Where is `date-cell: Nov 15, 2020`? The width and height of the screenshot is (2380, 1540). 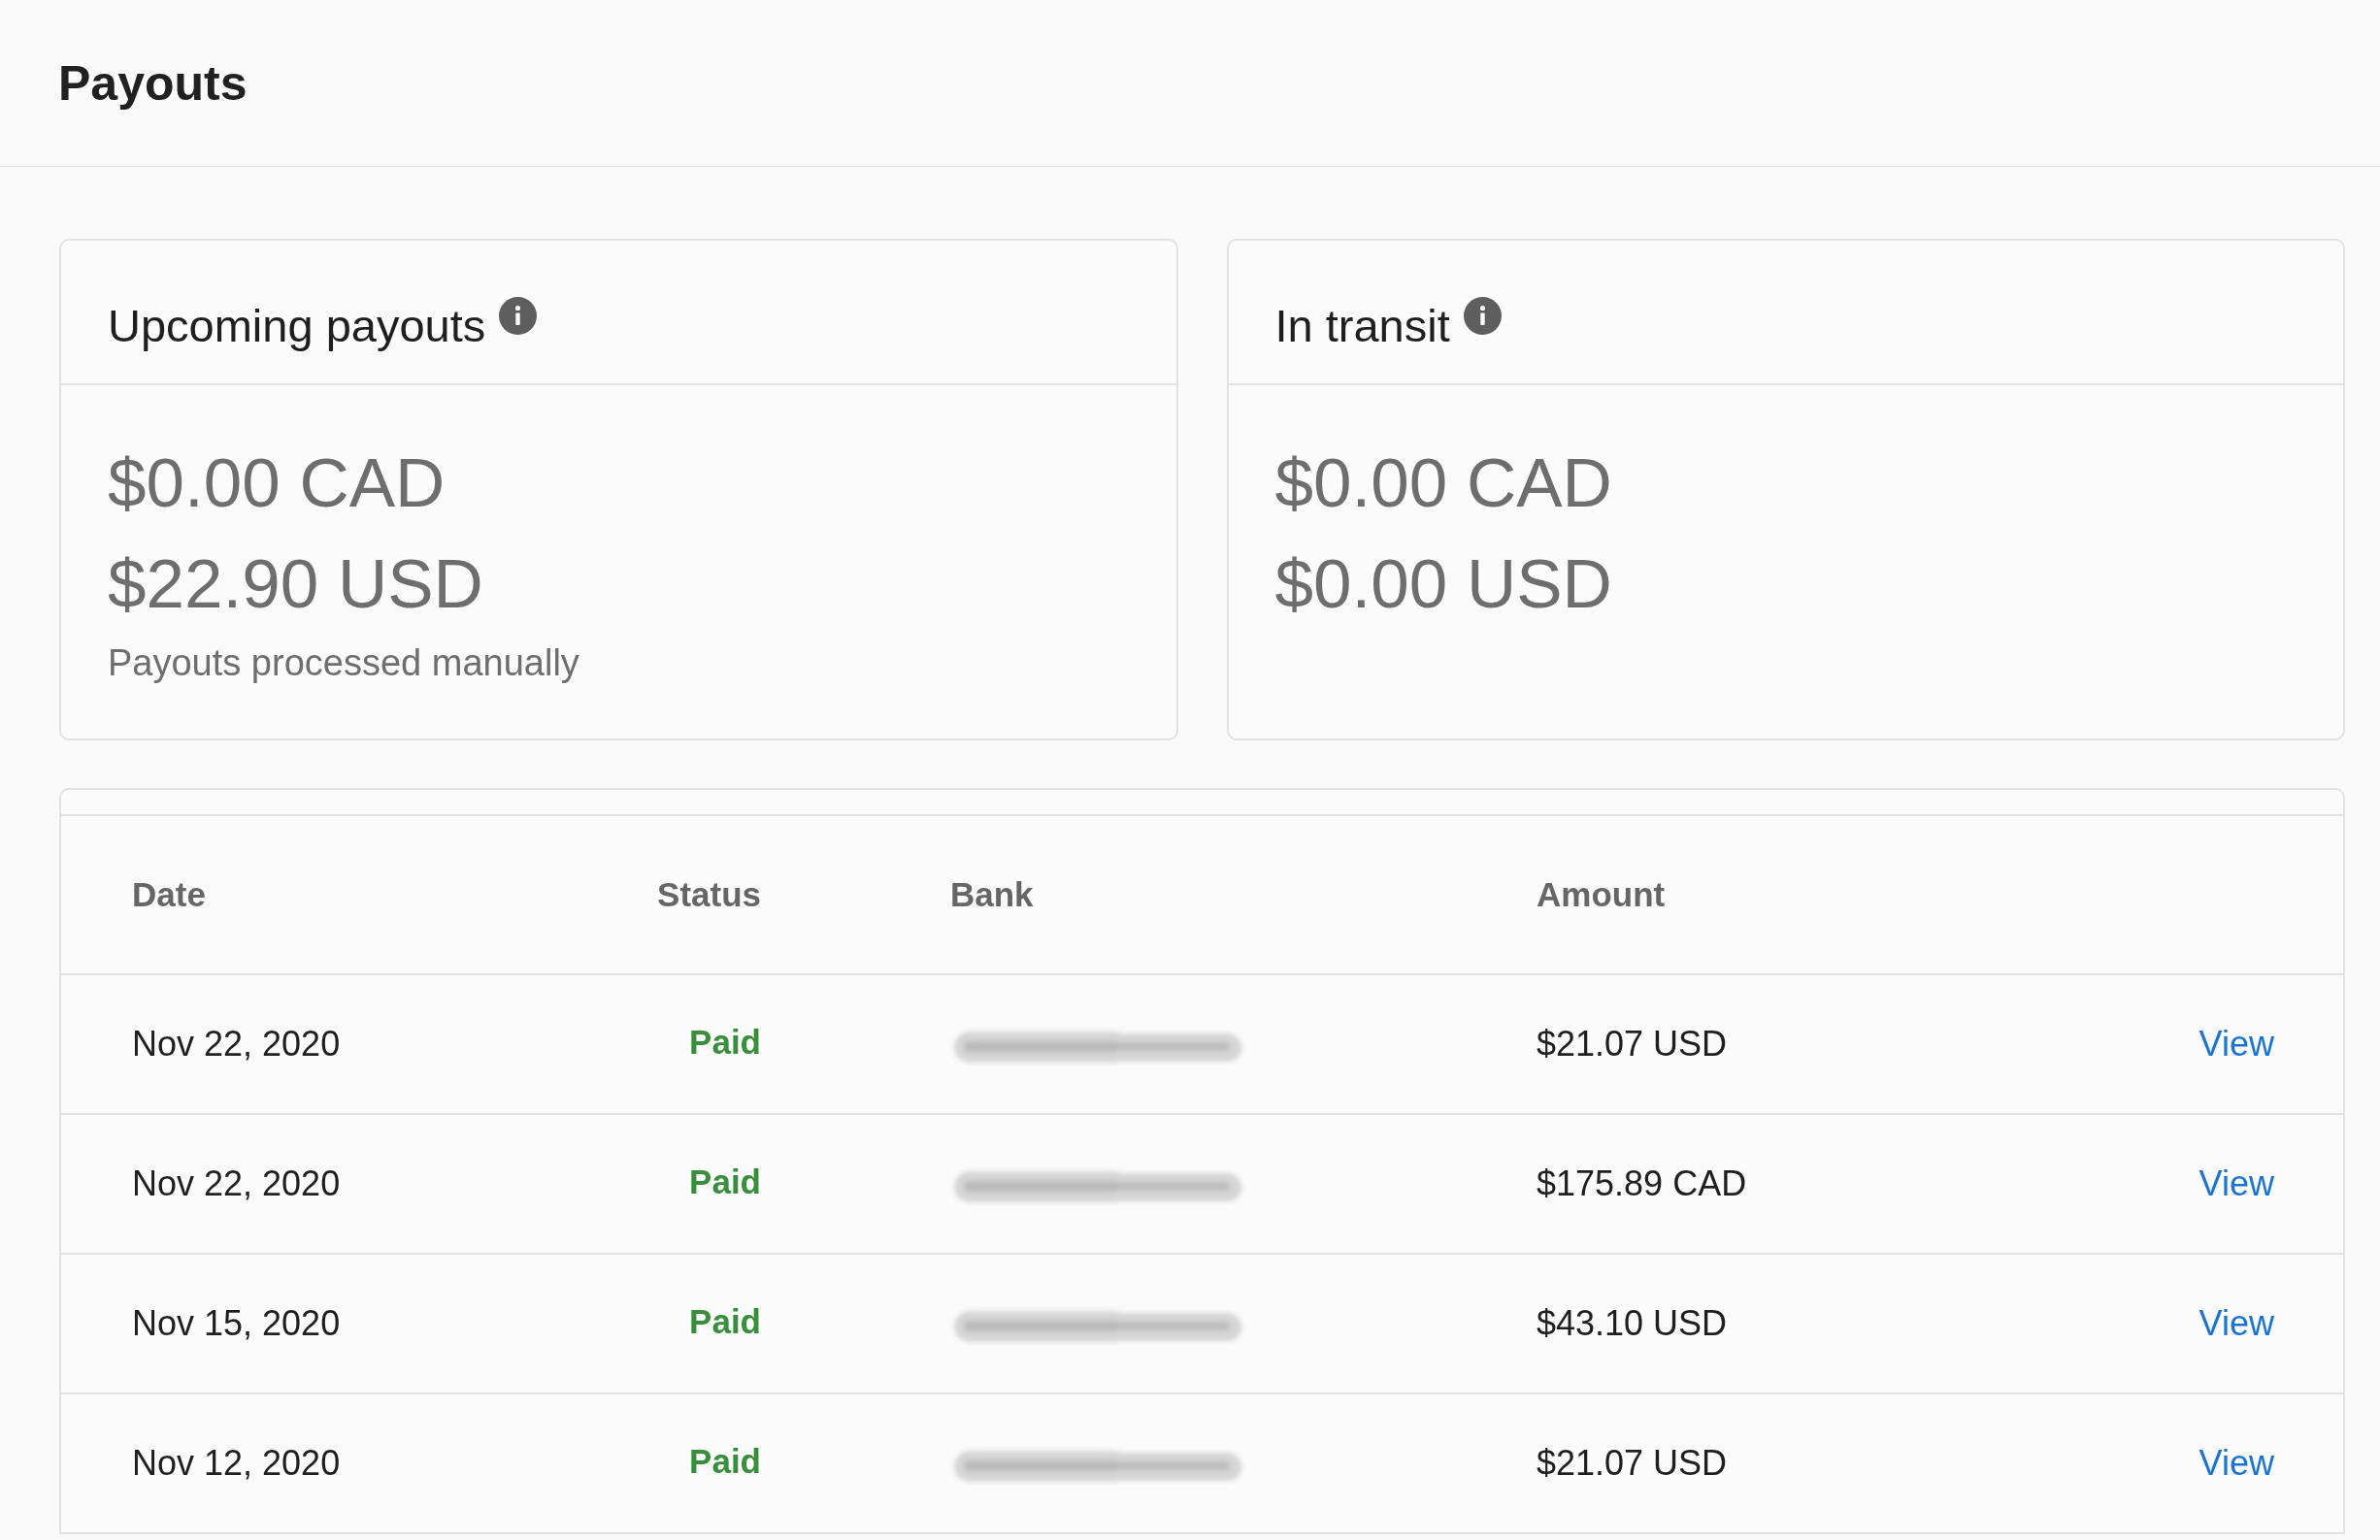
date-cell: Nov 15, 2020 is located at coordinates (236, 1324).